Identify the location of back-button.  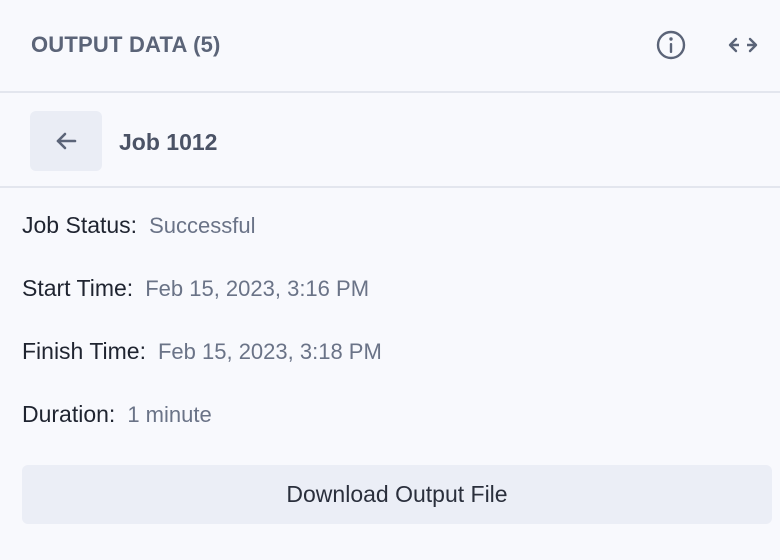
(66, 141).